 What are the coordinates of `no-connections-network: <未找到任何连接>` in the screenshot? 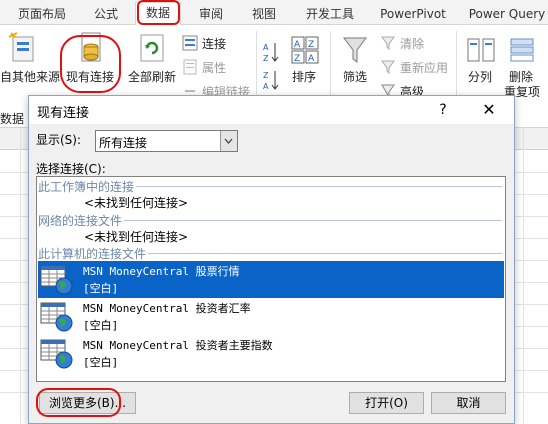 It's located at (136, 237).